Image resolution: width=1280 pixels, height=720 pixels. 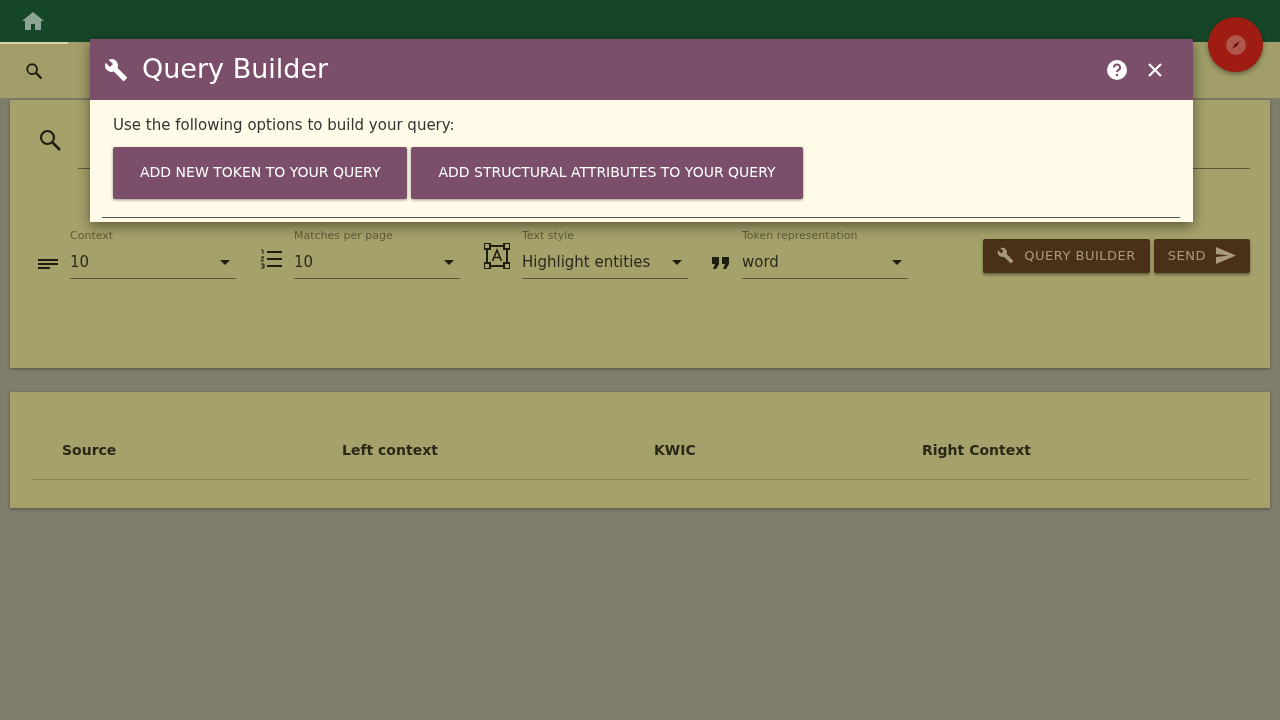 What do you see at coordinates (1066, 255) in the screenshot?
I see `query-builder-button: QUERY BUILDER` at bounding box center [1066, 255].